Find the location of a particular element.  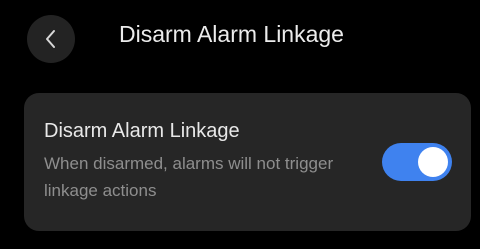

back-button is located at coordinates (51, 39).